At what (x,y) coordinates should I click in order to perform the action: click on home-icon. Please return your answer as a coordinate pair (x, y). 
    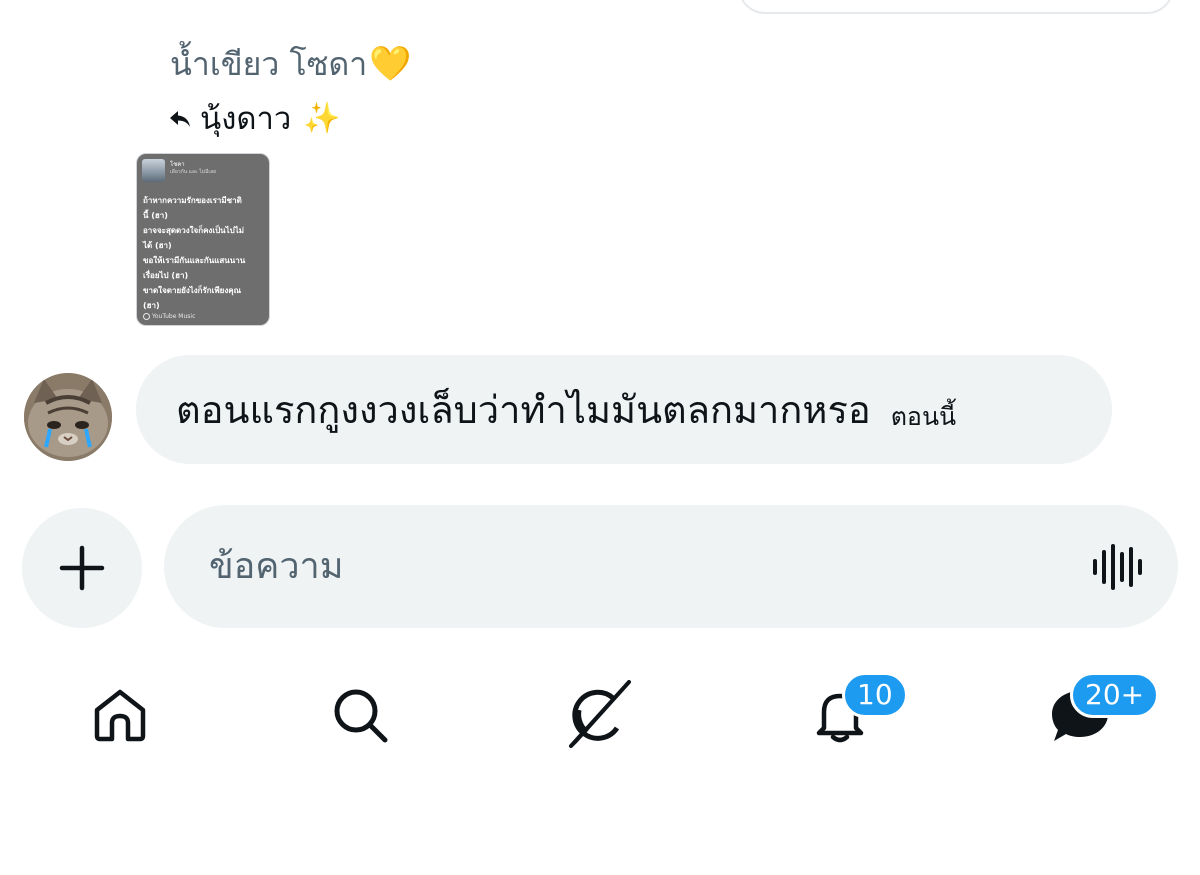
    Looking at the image, I should click on (120, 715).